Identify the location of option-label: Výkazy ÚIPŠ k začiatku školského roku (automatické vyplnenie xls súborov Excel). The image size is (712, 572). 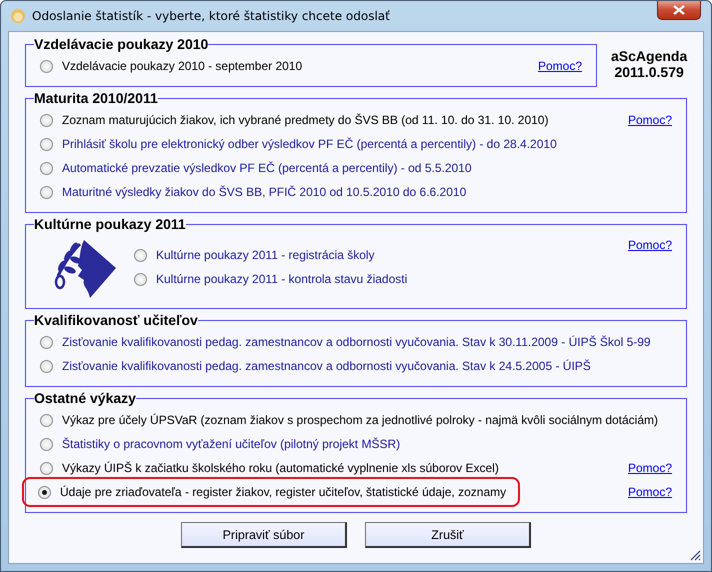
(280, 468).